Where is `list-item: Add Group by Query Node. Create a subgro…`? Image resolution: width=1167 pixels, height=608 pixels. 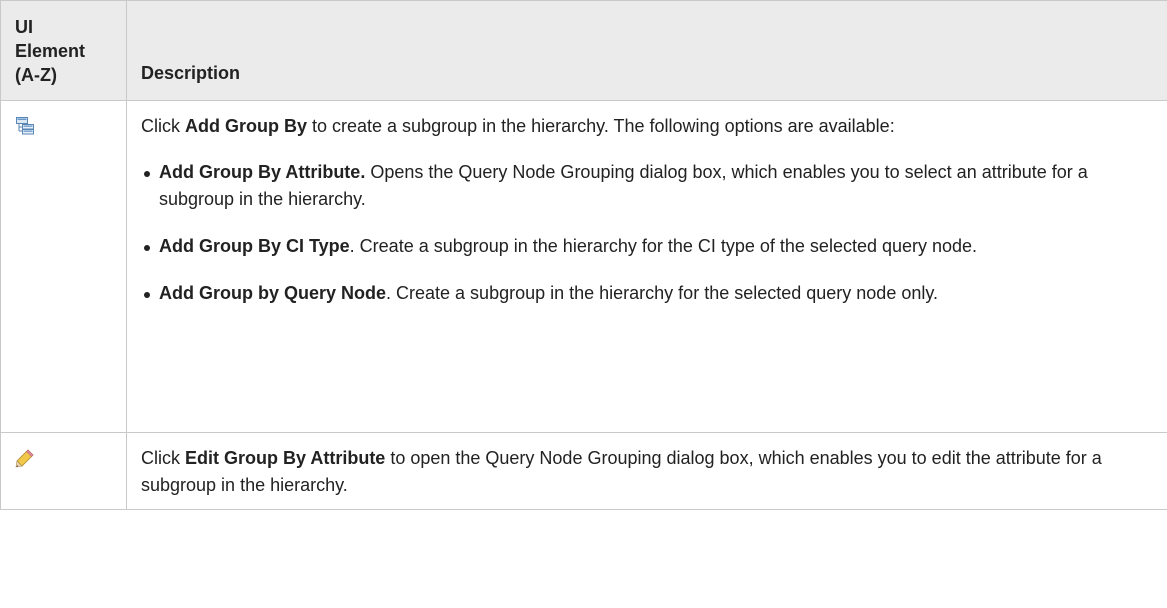
list-item: Add Group by Query Node. Create a subgro… is located at coordinates (647, 293).